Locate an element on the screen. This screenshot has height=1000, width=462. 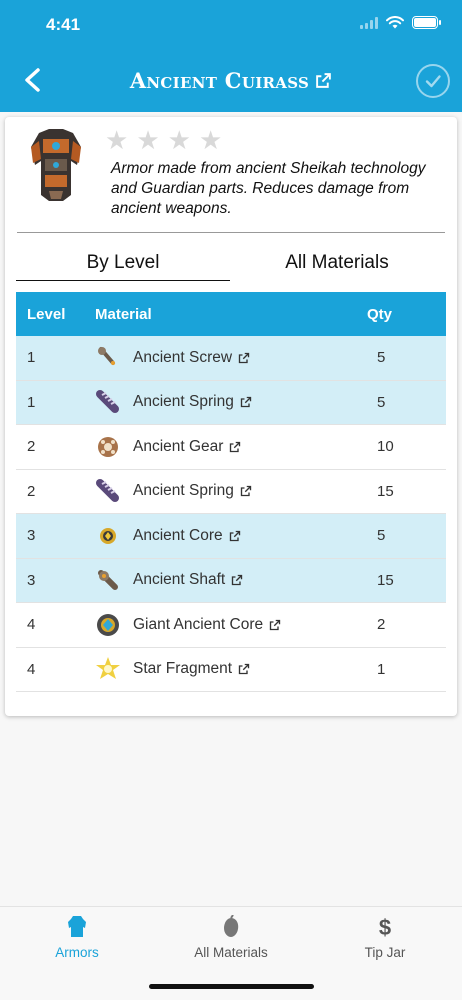
tabbar-label: All Materials is located at coordinates (231, 952).